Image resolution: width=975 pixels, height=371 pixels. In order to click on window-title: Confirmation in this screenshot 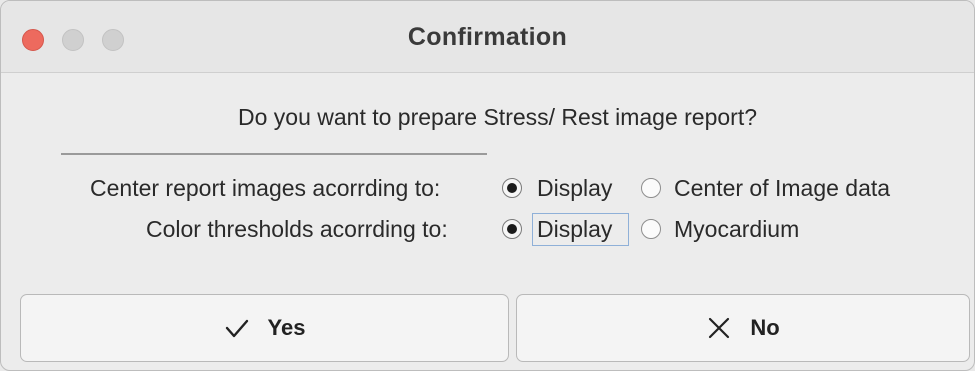, I will do `click(487, 37)`.